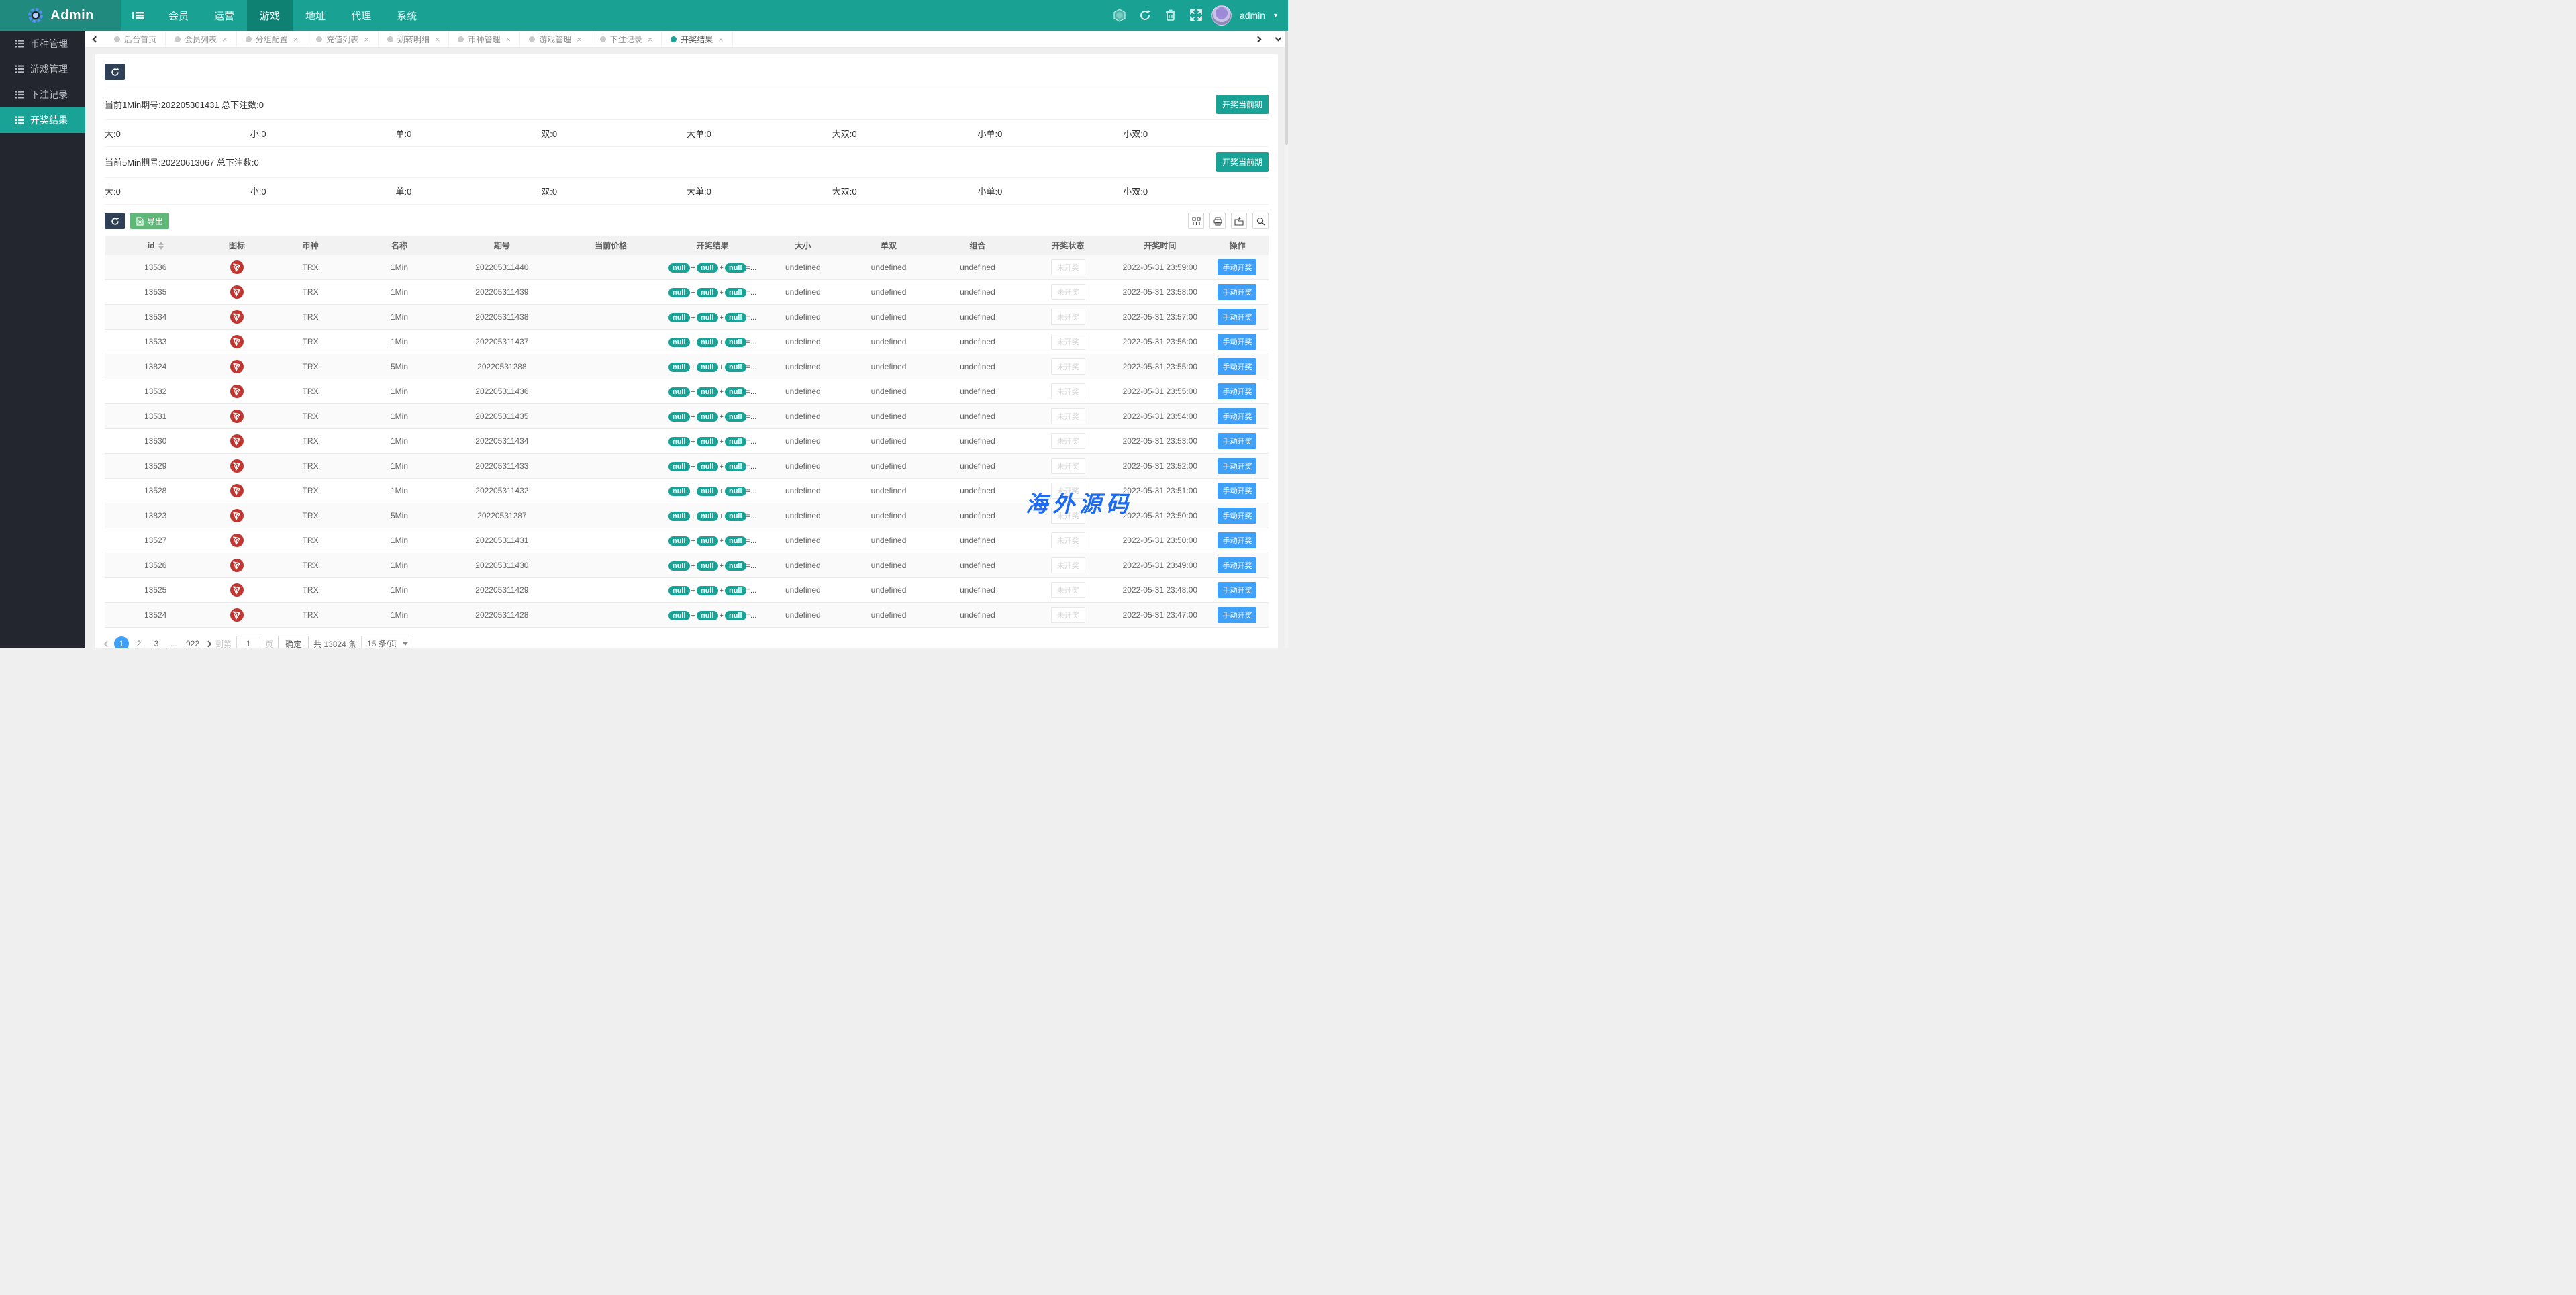 This screenshot has width=2576, height=1295. What do you see at coordinates (555, 39) in the screenshot?
I see `tab: 游戏管理 ×` at bounding box center [555, 39].